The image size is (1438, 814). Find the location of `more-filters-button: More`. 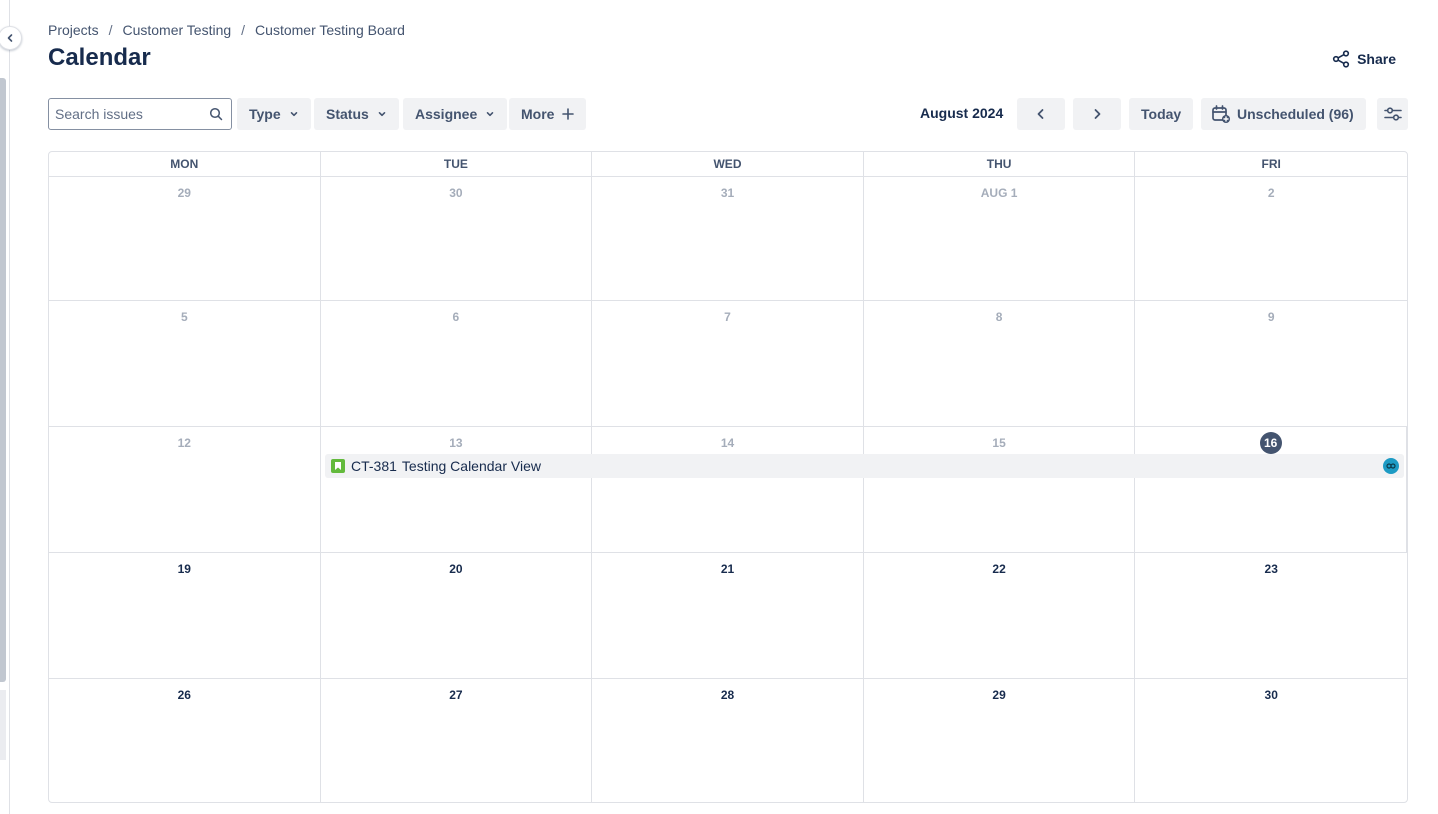

more-filters-button: More is located at coordinates (548, 114).